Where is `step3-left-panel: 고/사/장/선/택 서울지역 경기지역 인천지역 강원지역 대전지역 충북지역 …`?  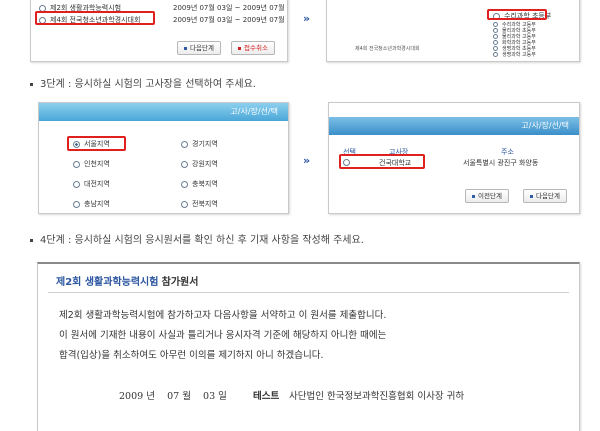 step3-left-panel: 고/사/장/선/택 서울지역 경기지역 인천지역 강원지역 대전지역 충북지역 … is located at coordinates (163, 158).